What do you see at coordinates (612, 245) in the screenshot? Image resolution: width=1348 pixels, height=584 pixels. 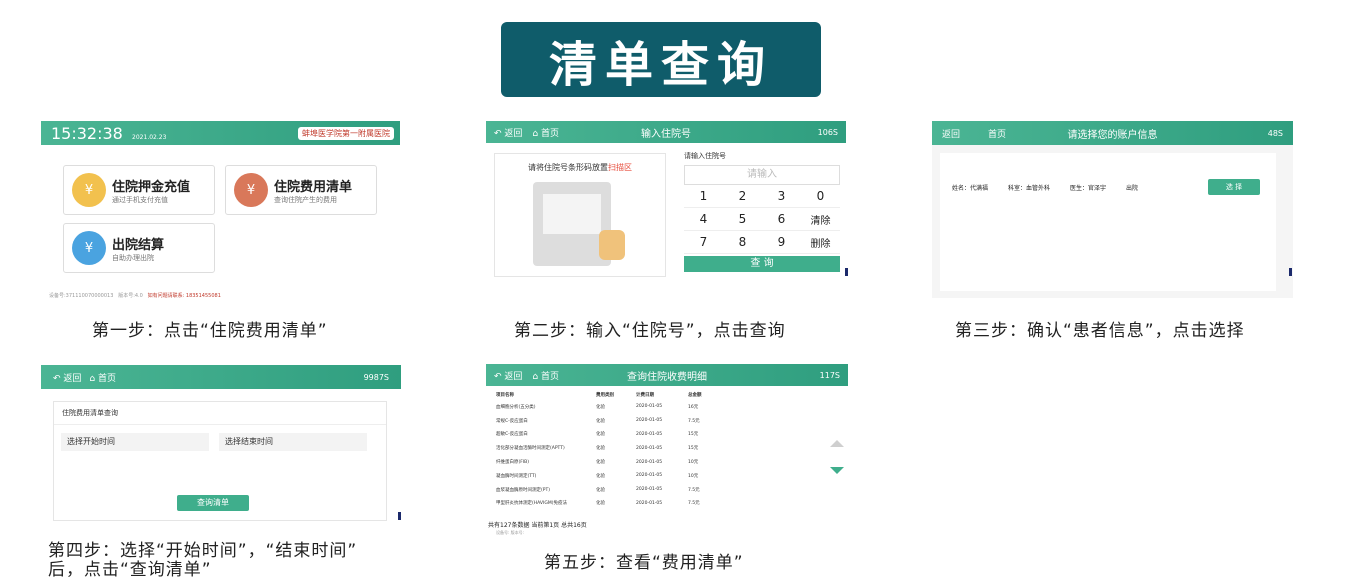 I see `hand-icon` at bounding box center [612, 245].